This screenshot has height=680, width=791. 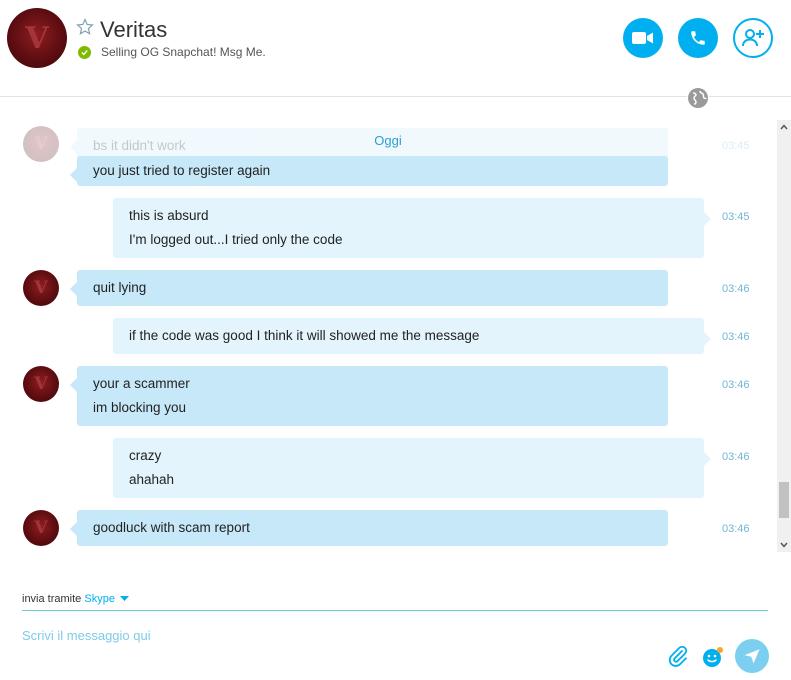 I want to click on message-bubble: you just tried to register again, so click(x=369, y=171).